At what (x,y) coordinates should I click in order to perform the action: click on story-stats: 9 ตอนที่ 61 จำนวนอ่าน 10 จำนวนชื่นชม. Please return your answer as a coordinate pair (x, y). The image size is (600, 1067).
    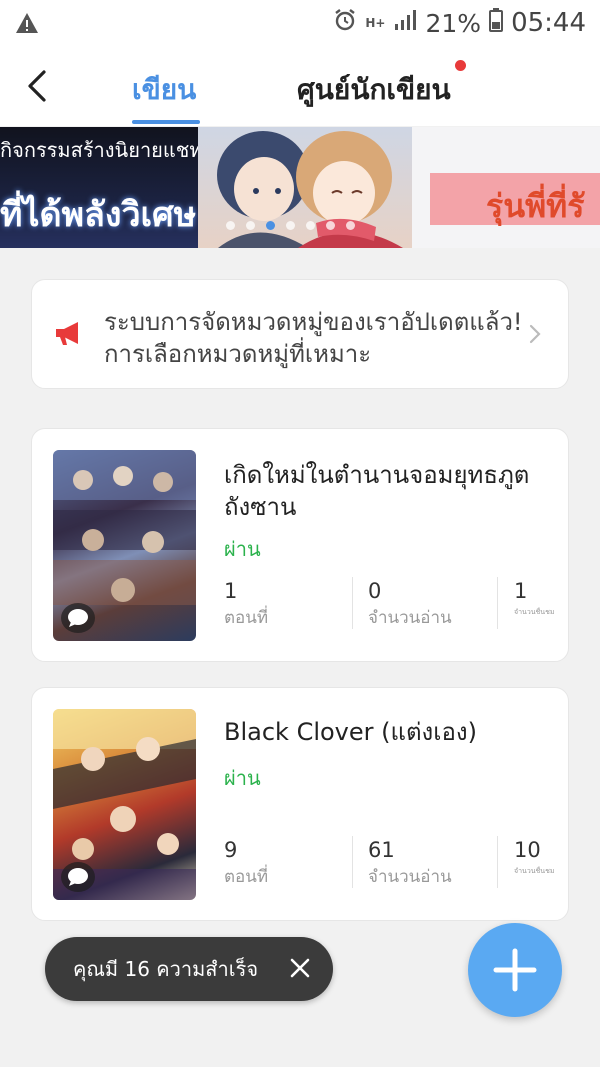
    Looking at the image, I should click on (394, 864).